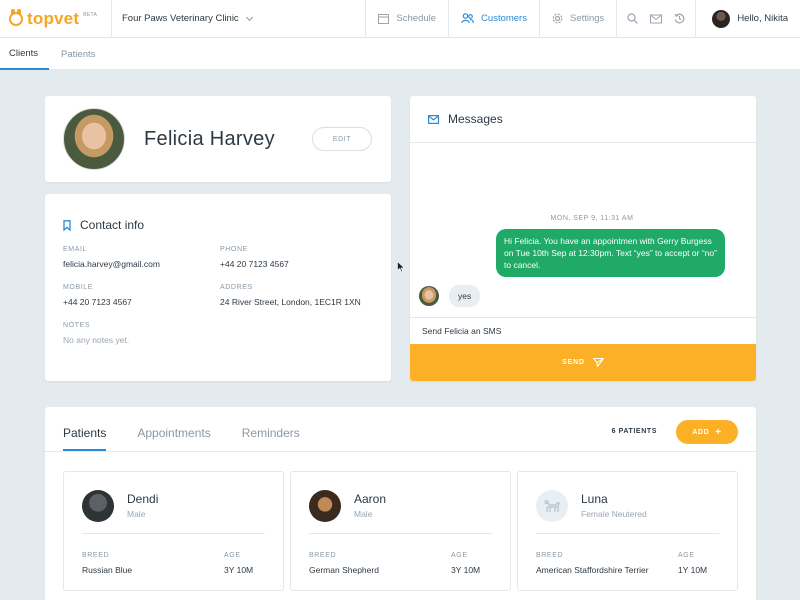 The height and width of the screenshot is (600, 800). I want to click on patient-name: Aaron, so click(370, 499).